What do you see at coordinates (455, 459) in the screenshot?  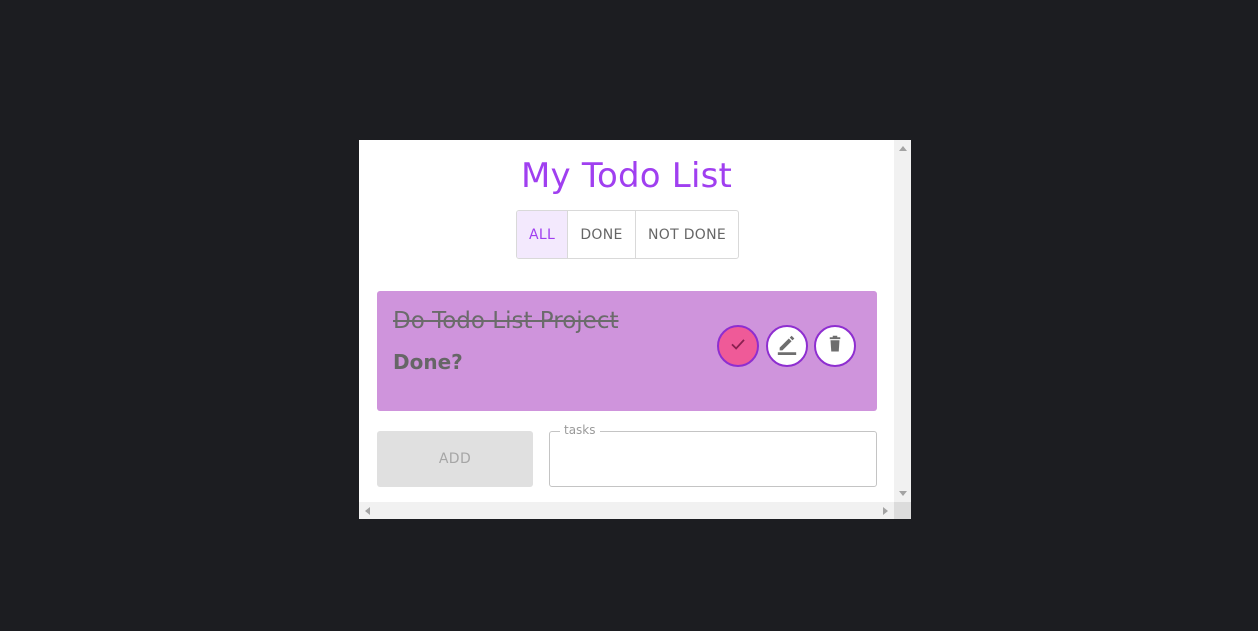 I see `add-button: ADD` at bounding box center [455, 459].